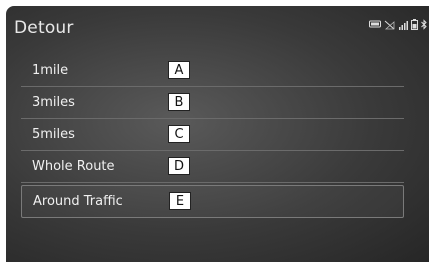  Describe the element at coordinates (389, 24) in the screenshot. I see `no-signal-icon` at that location.